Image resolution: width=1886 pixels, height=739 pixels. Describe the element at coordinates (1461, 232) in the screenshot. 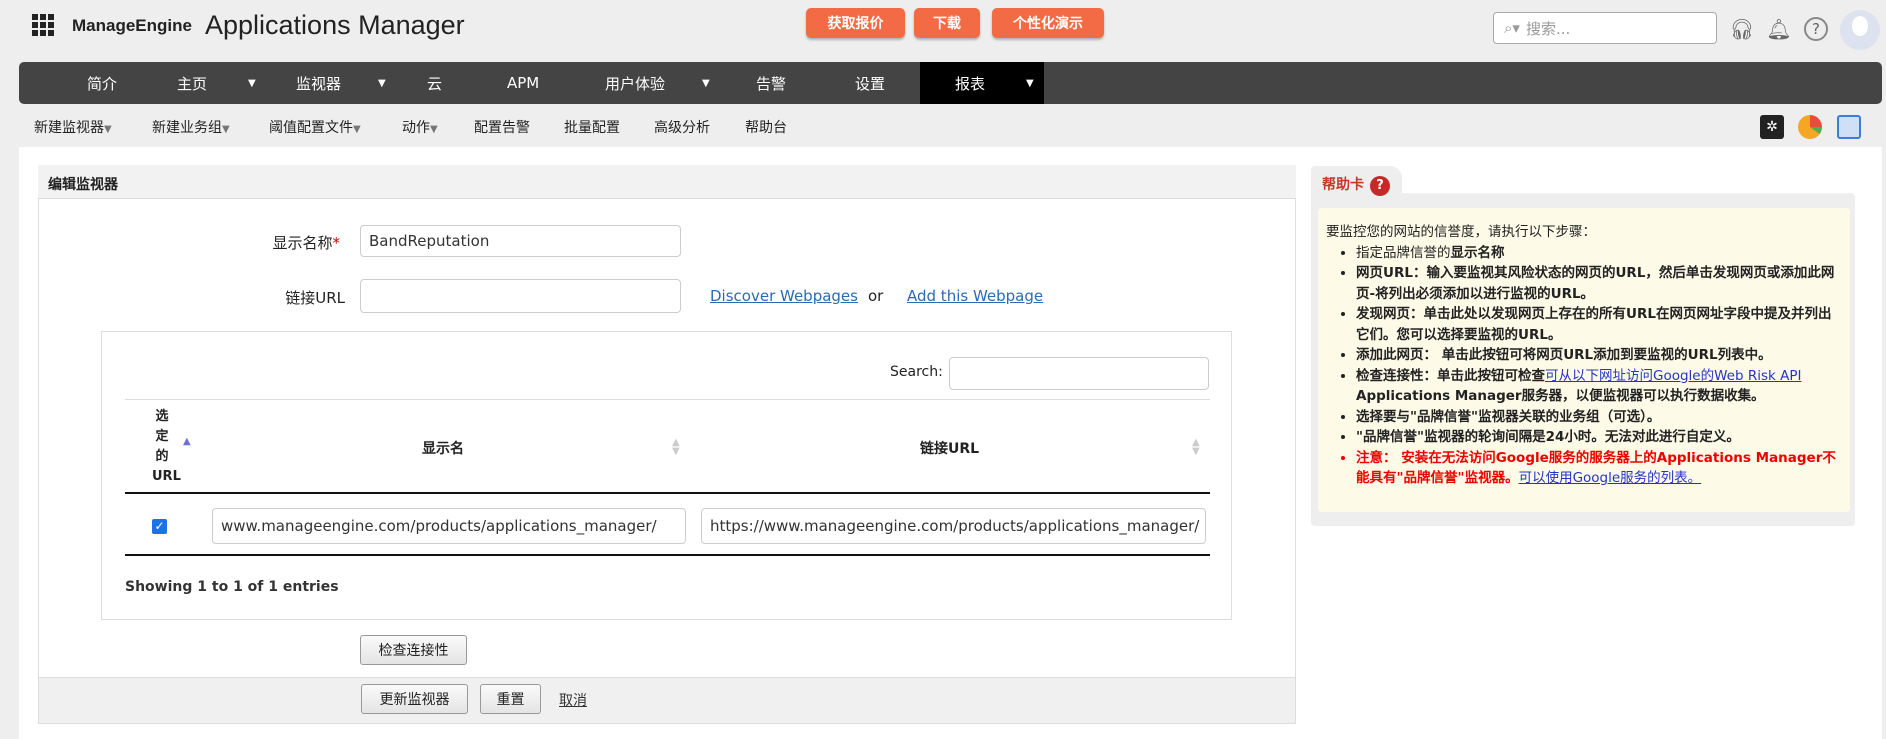

I see `help-intro: 要监控您的网站的信誉度，请执行以下步骤：` at that location.